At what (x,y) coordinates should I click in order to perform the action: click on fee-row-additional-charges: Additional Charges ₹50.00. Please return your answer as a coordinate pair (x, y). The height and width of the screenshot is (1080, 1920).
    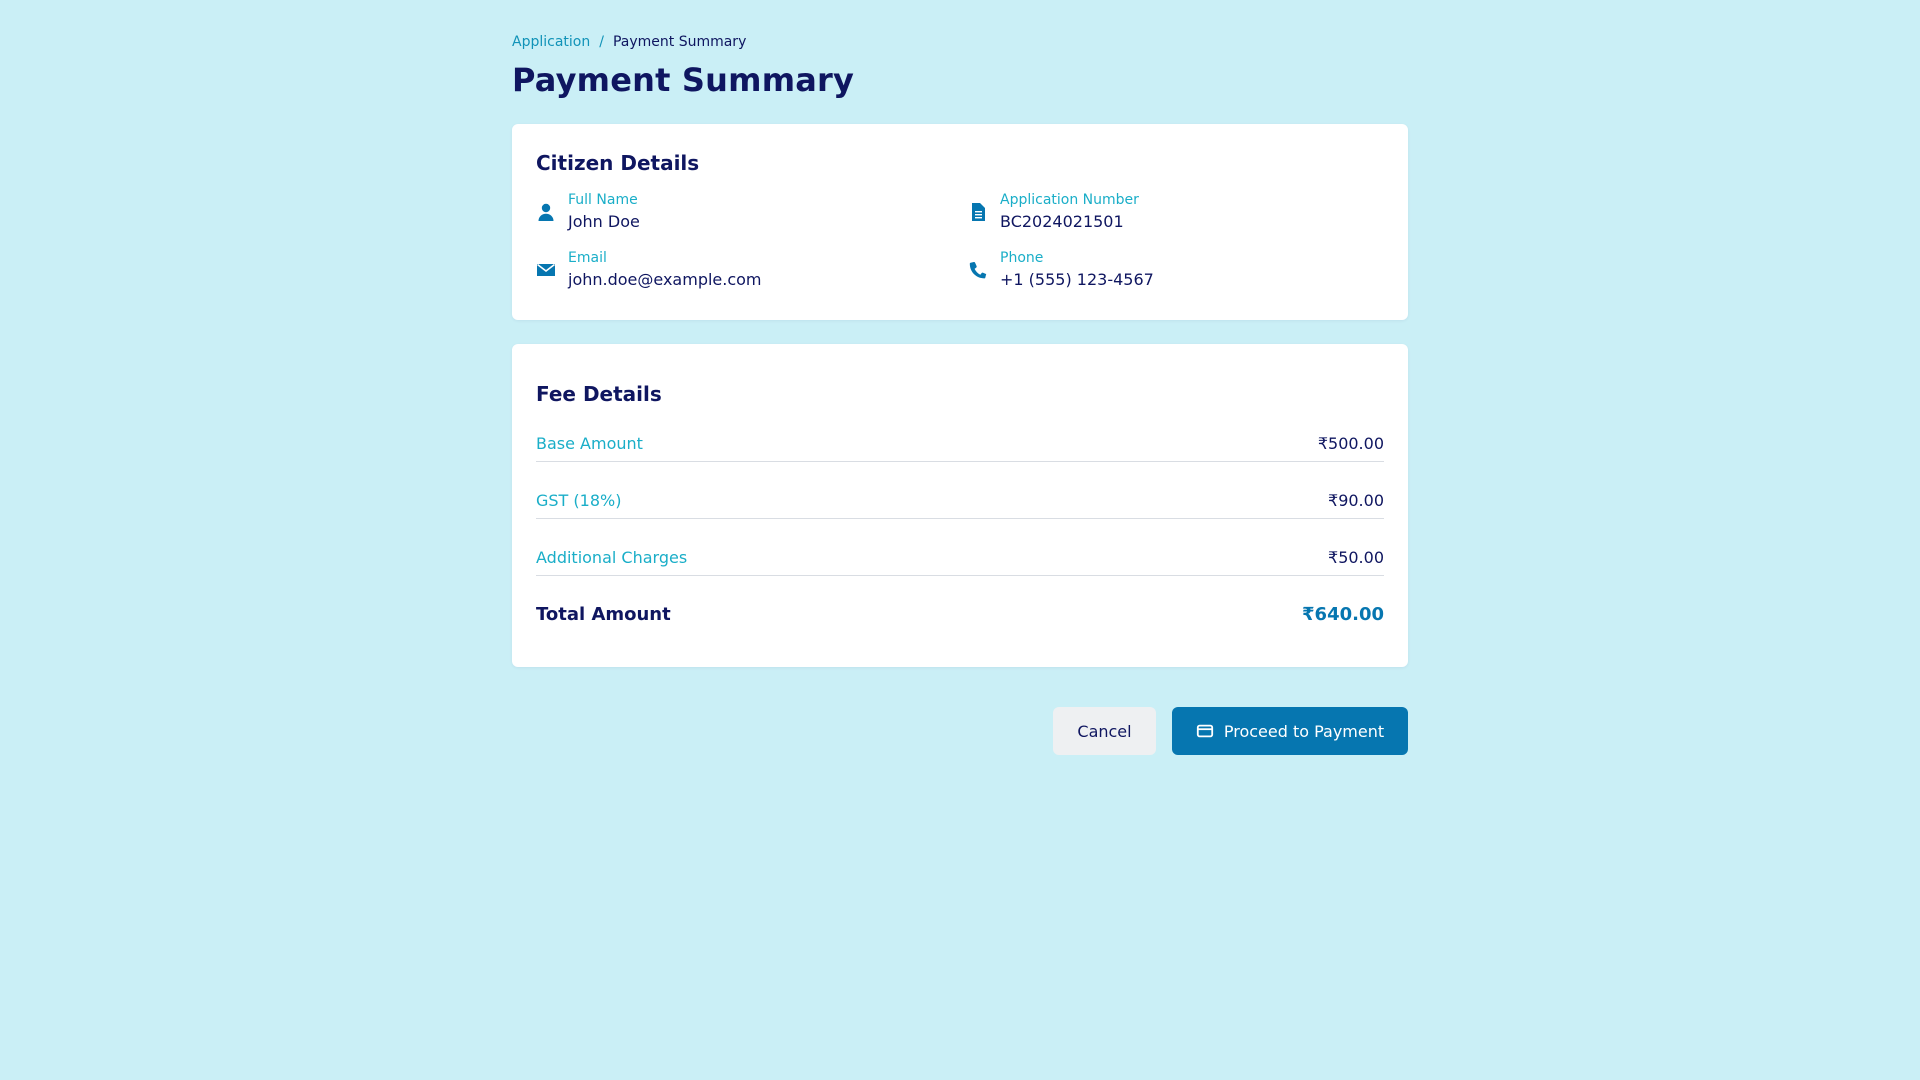
    Looking at the image, I should click on (960, 557).